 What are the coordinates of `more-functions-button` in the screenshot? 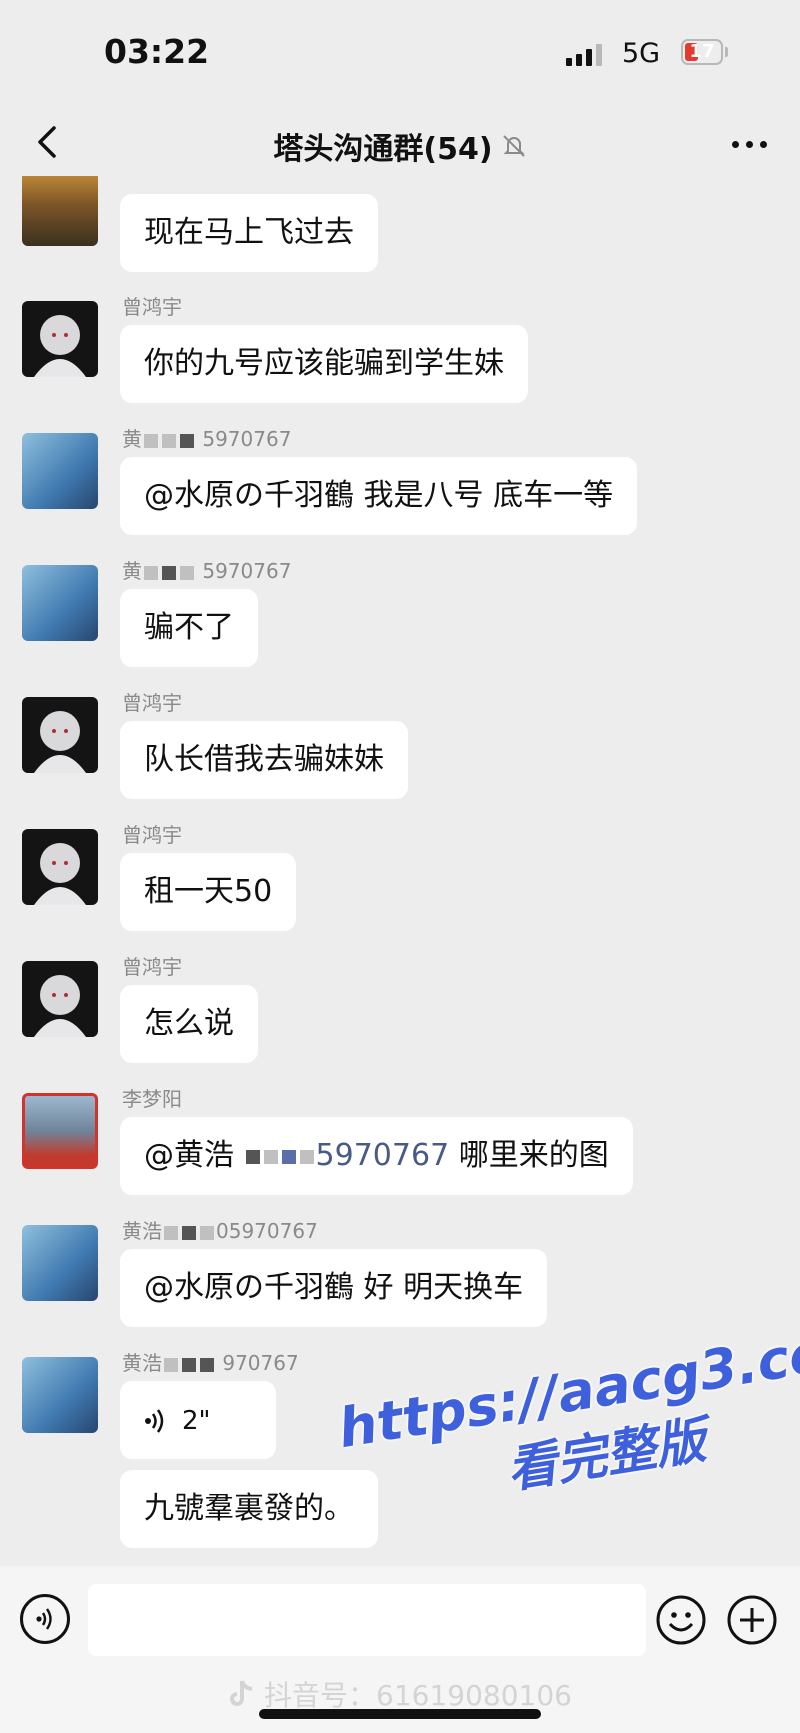 It's located at (752, 1620).